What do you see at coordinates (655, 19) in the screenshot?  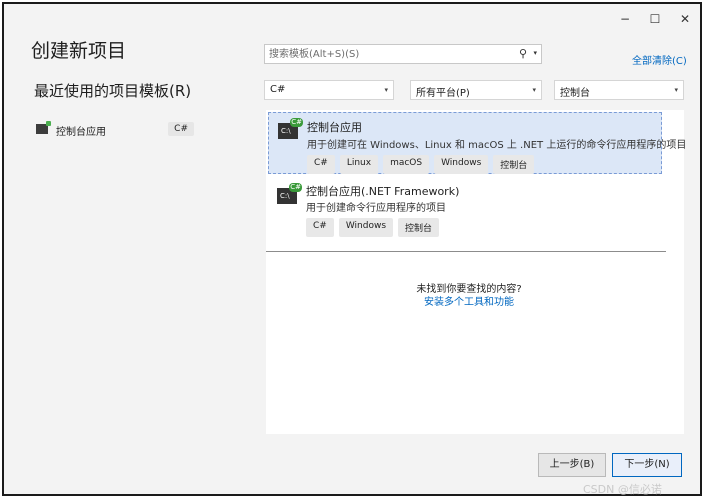 I see `maximize-button: ☐` at bounding box center [655, 19].